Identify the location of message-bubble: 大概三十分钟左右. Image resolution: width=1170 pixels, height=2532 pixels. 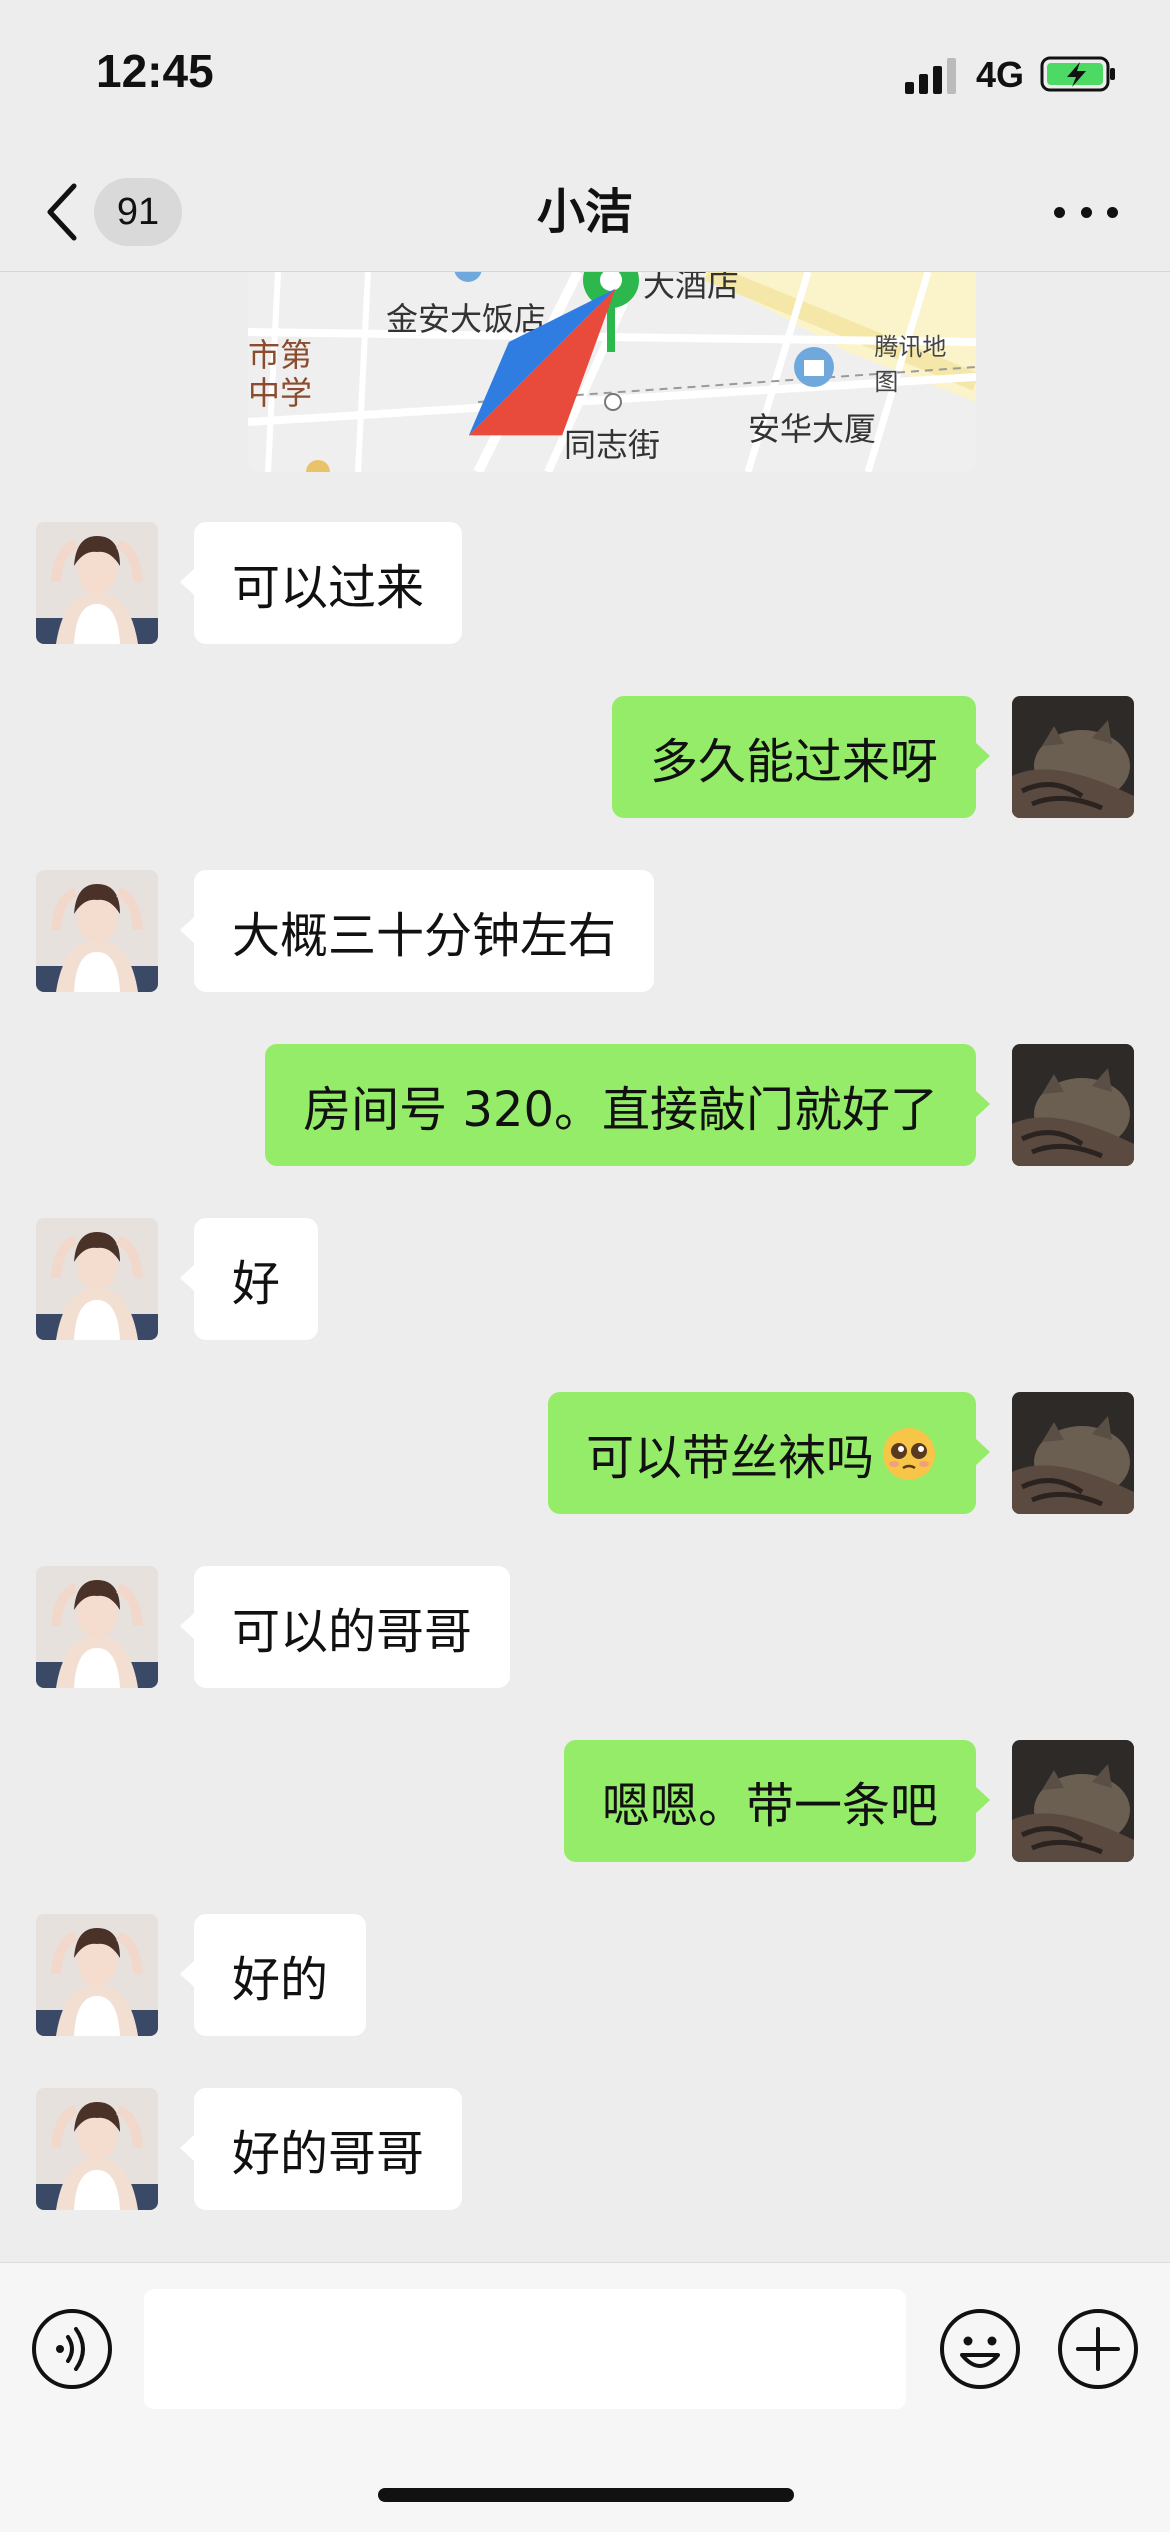
(417, 931).